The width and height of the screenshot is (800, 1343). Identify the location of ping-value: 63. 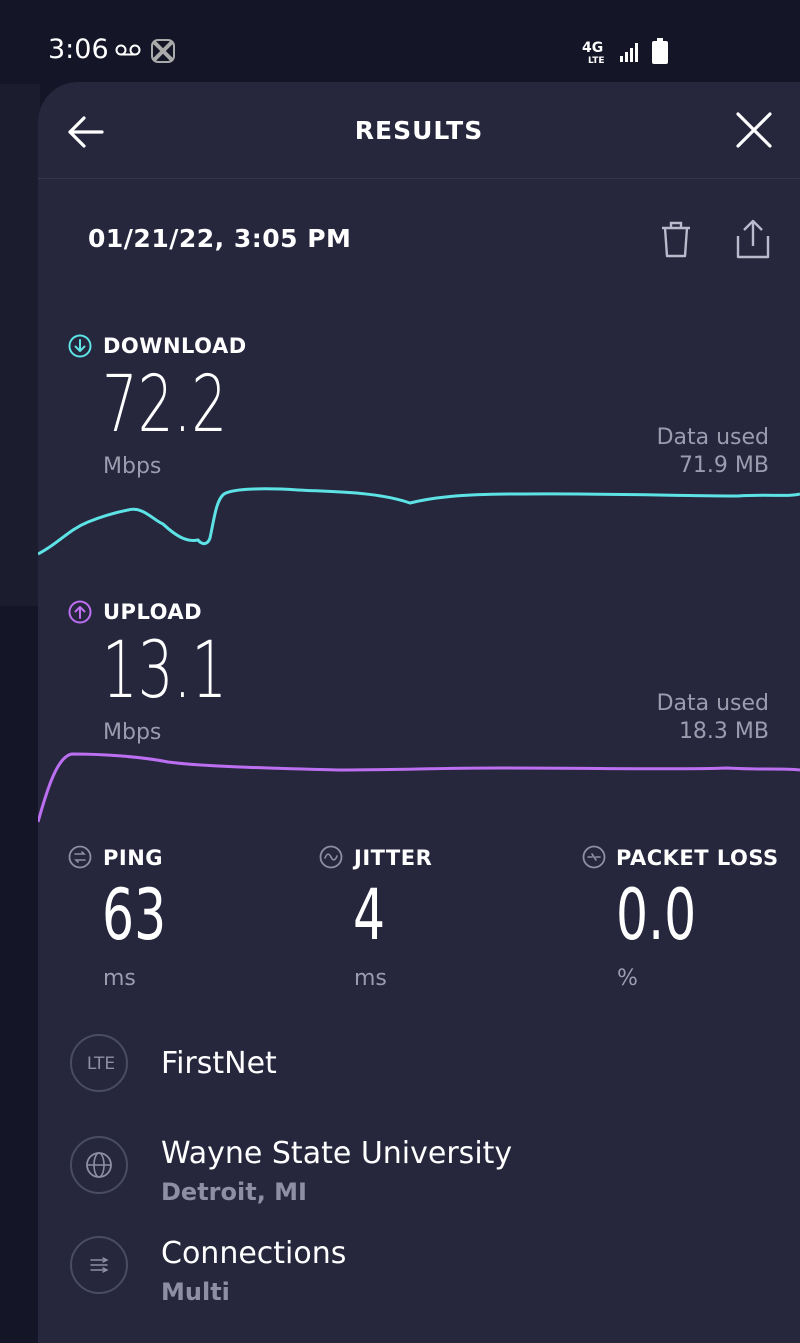
(134, 915).